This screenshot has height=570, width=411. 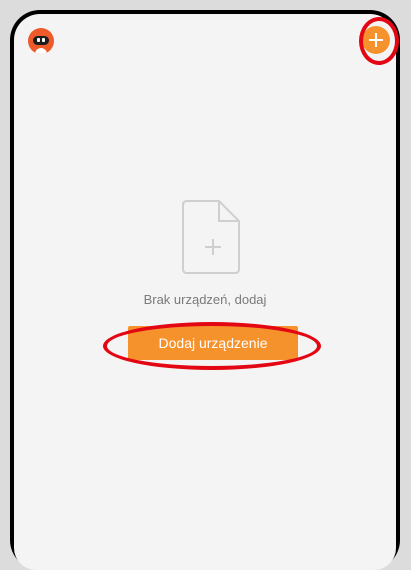 I want to click on robot-avatar-icon, so click(x=41, y=41).